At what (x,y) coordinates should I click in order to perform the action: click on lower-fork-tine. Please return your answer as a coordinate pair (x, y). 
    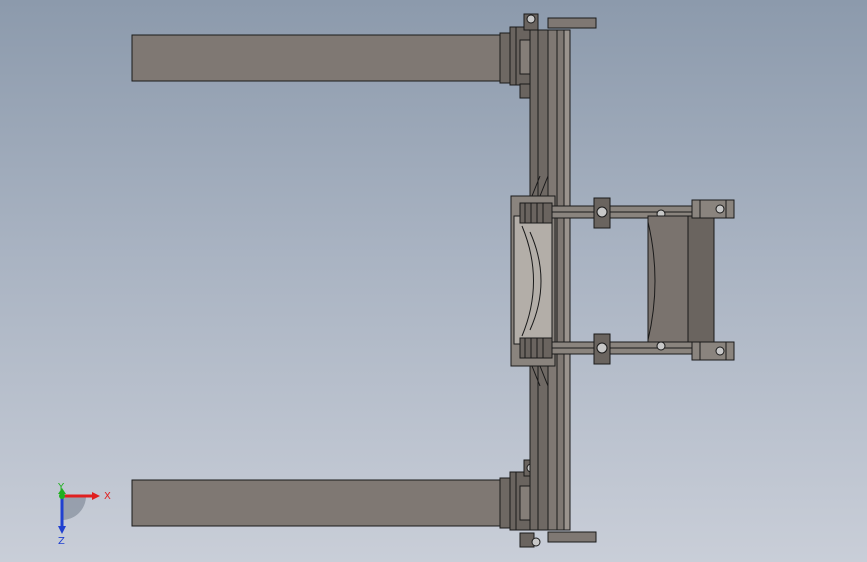
    Looking at the image, I should click on (335, 501).